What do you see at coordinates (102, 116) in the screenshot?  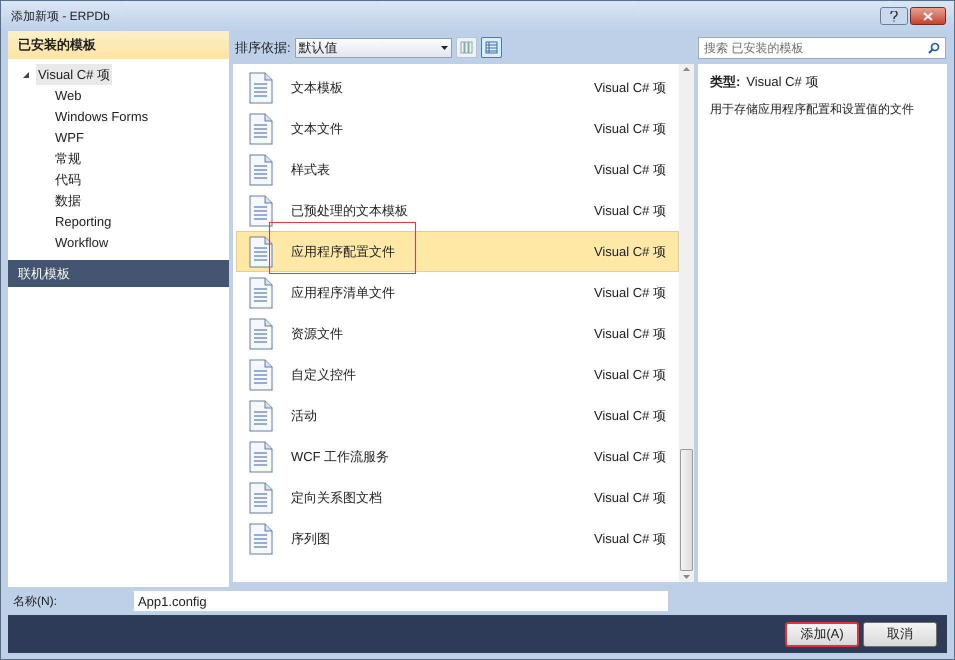 I see `tree-item: Windows Forms` at bounding box center [102, 116].